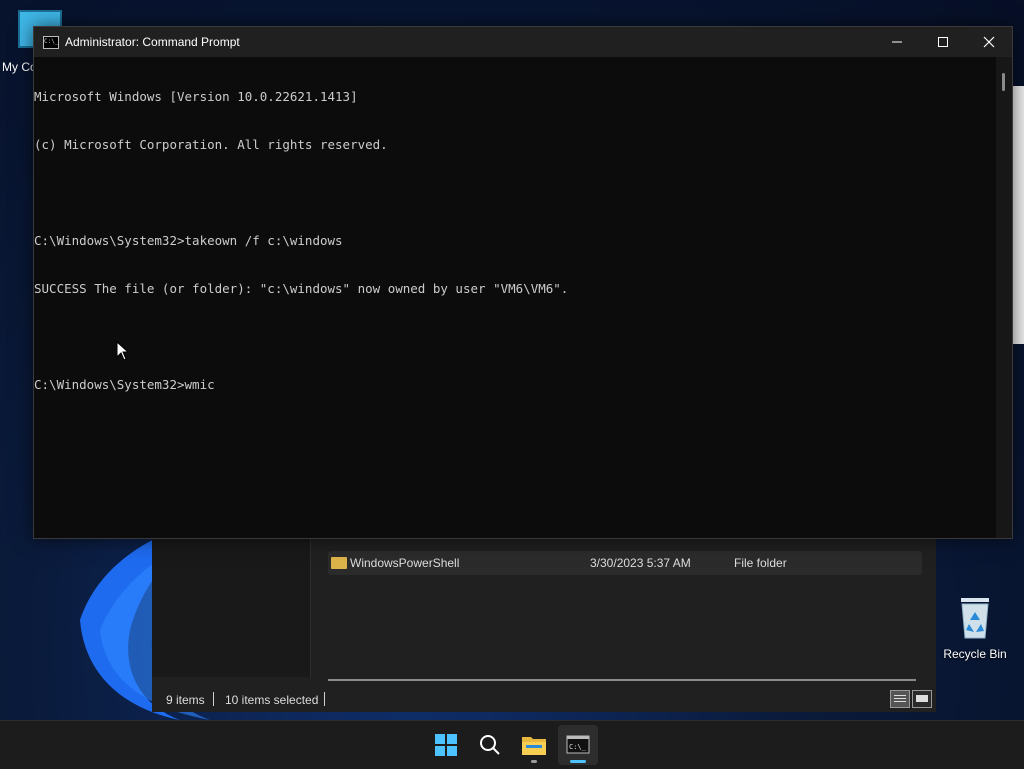 The height and width of the screenshot is (769, 1024). I want to click on search-icon, so click(490, 745).